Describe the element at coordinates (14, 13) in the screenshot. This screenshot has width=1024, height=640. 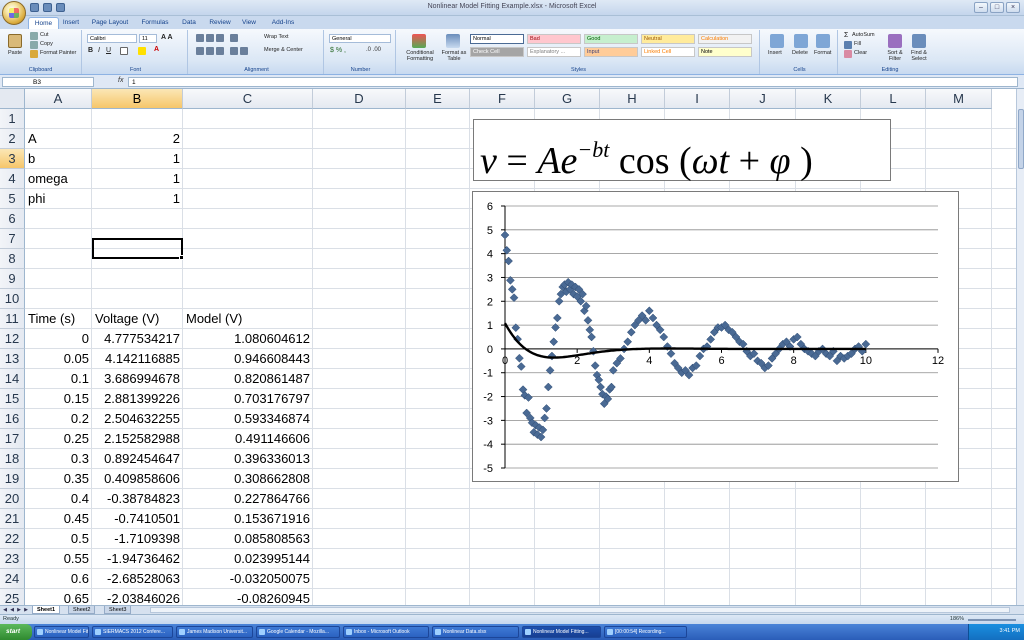
I see `office-button` at that location.